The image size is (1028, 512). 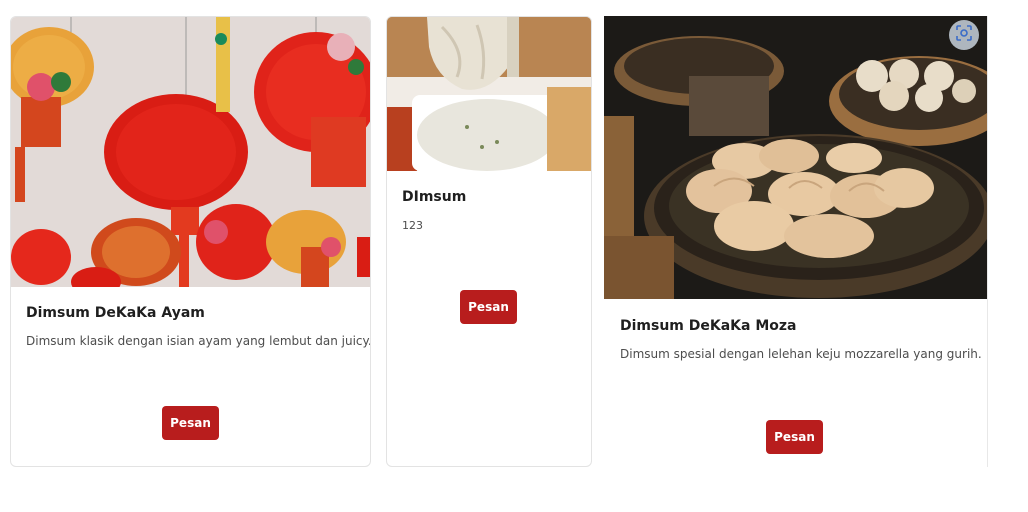 I want to click on product-image-dumpling-dip, so click(x=489, y=94).